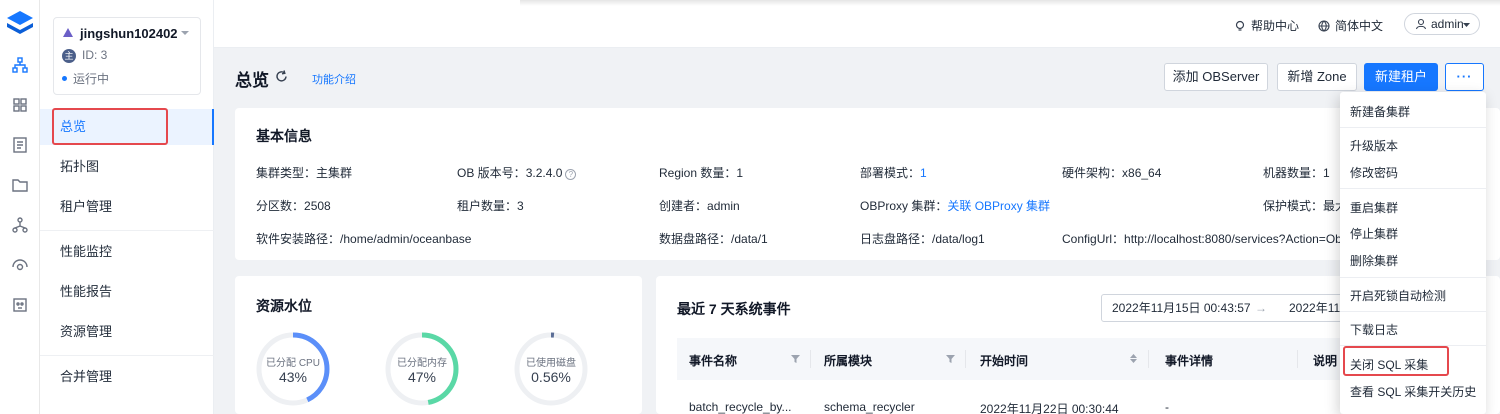  What do you see at coordinates (517, 172) in the screenshot?
I see `info-ob-version: OB 版本号：3.2.4.0?` at bounding box center [517, 172].